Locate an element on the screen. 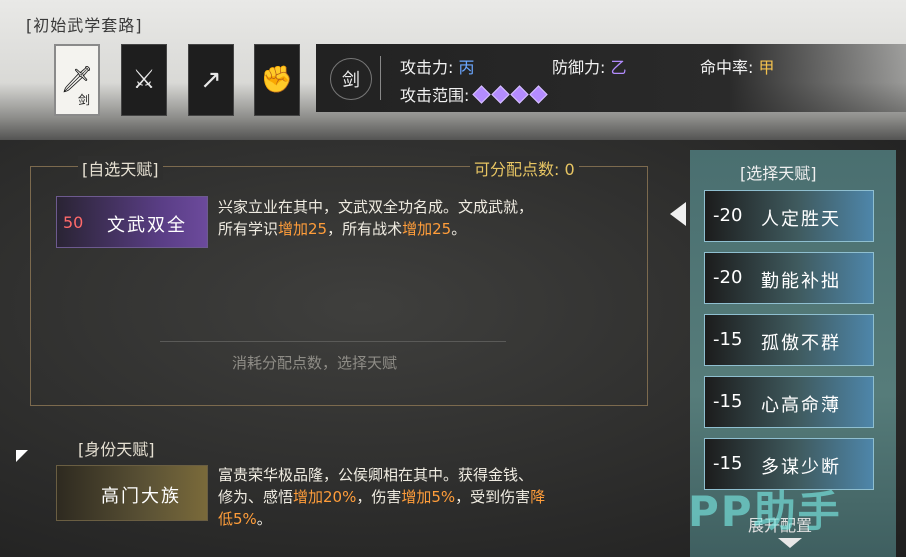 This screenshot has height=557, width=906. desc-highlight: 降 is located at coordinates (538, 497).